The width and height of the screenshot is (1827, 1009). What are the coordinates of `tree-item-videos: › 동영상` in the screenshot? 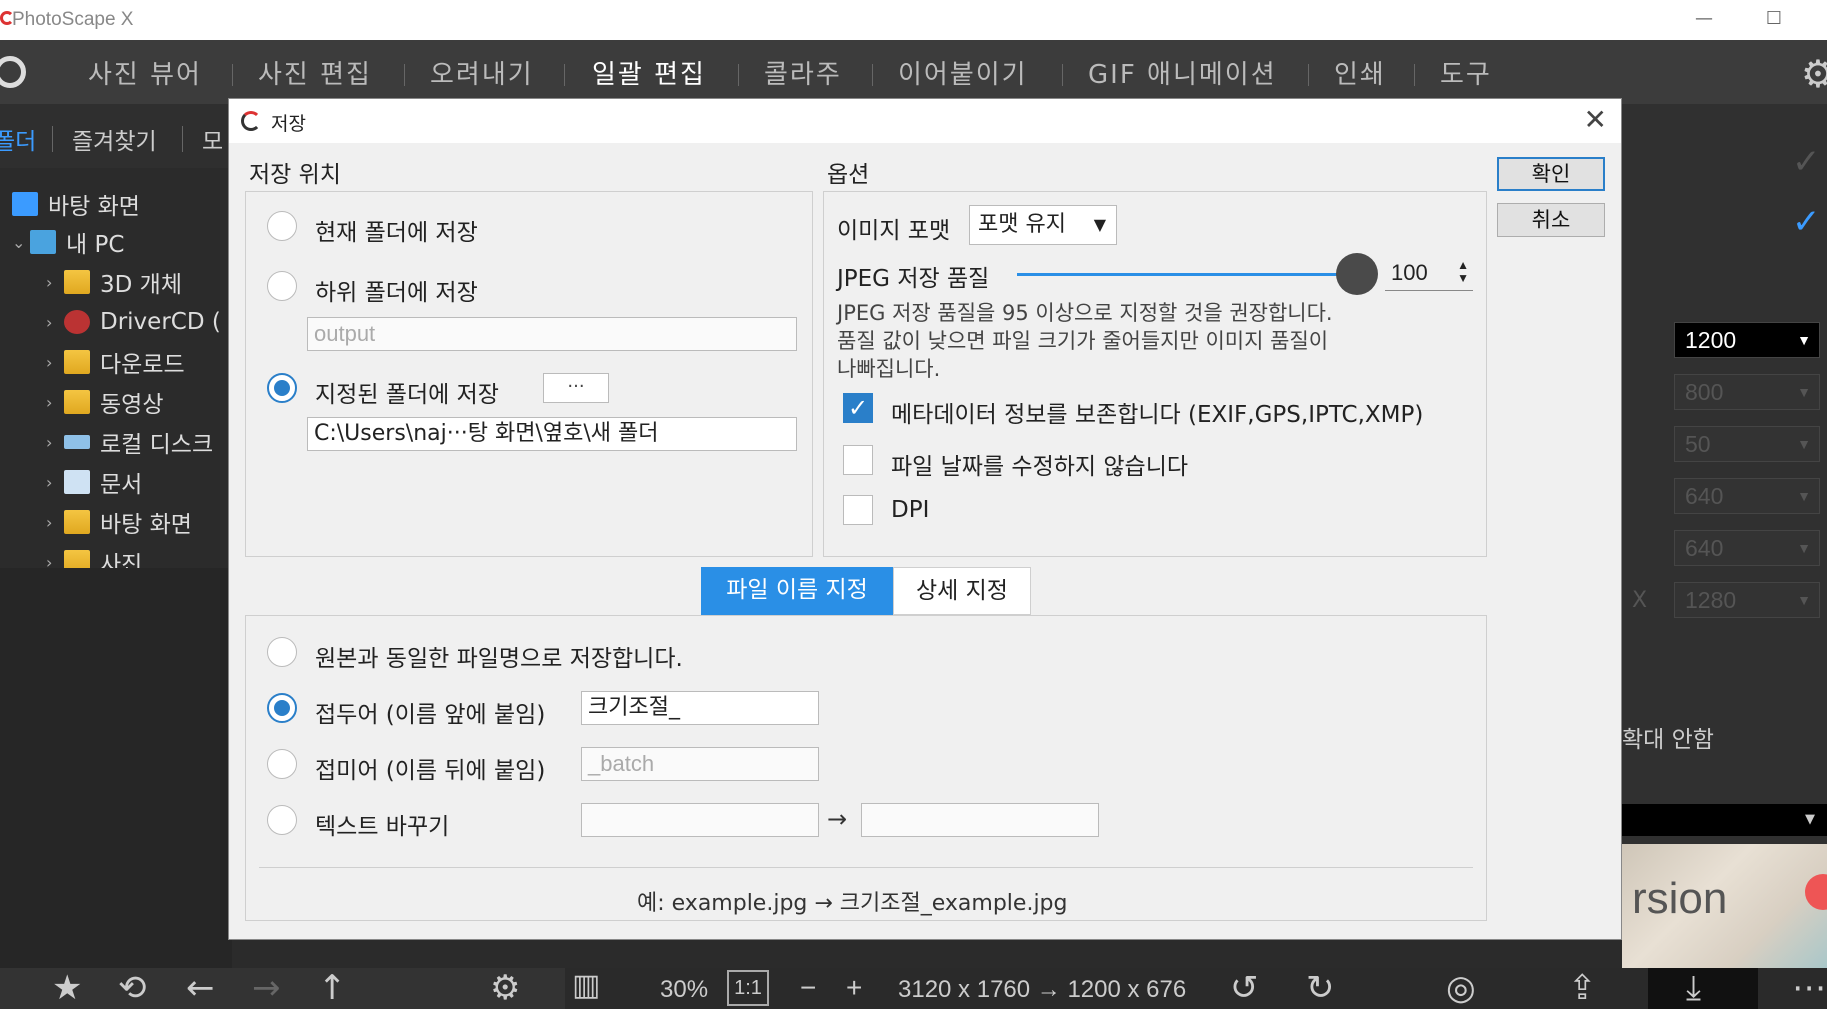 It's located at (104, 402).